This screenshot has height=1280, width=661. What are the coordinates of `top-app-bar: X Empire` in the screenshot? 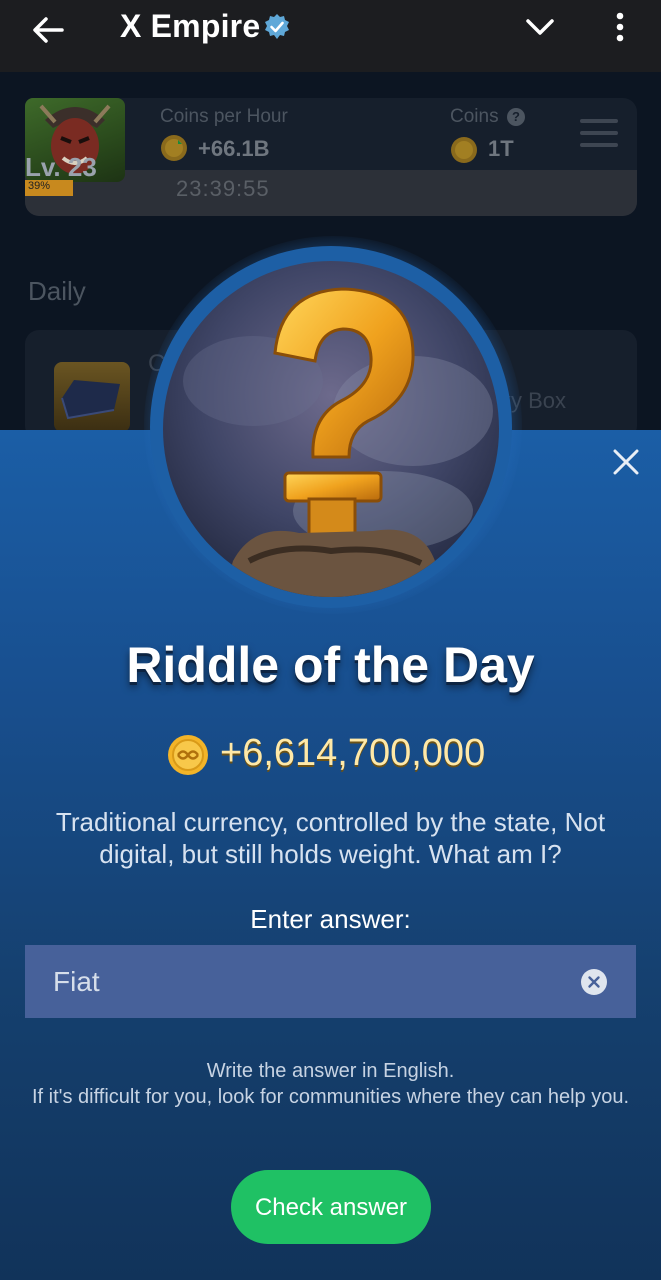 It's located at (330, 36).